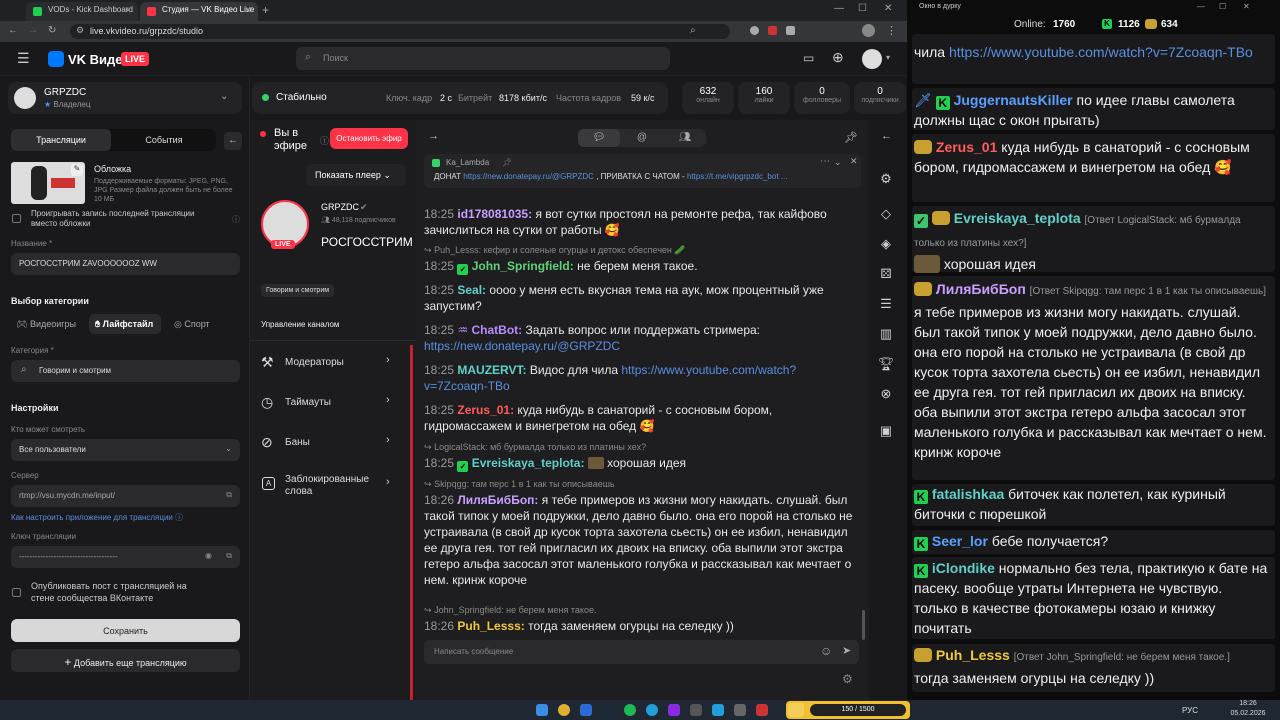 Image resolution: width=1280 pixels, height=720 pixels. What do you see at coordinates (1013, 100) in the screenshot?
I see `overlay-msg-user: JuggernautsKiller` at bounding box center [1013, 100].